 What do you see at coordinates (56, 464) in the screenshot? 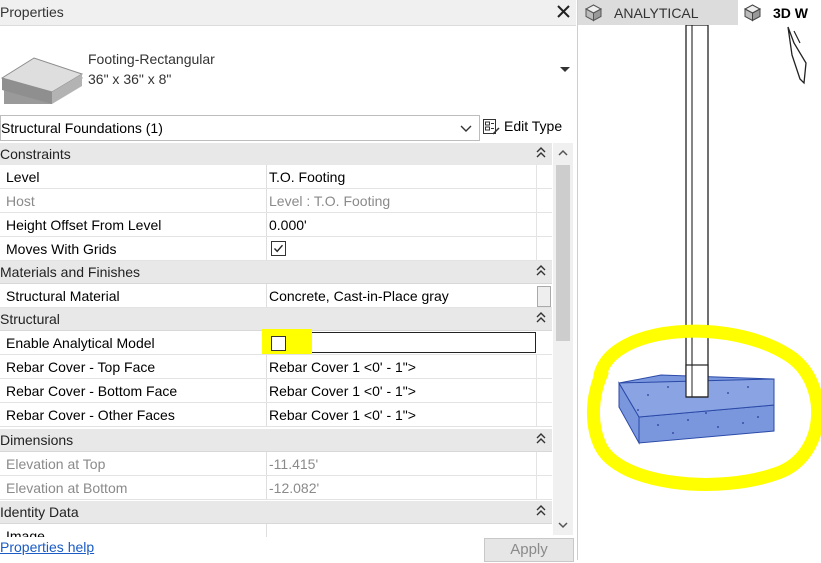
I see `property-name: Elevation at Top` at bounding box center [56, 464].